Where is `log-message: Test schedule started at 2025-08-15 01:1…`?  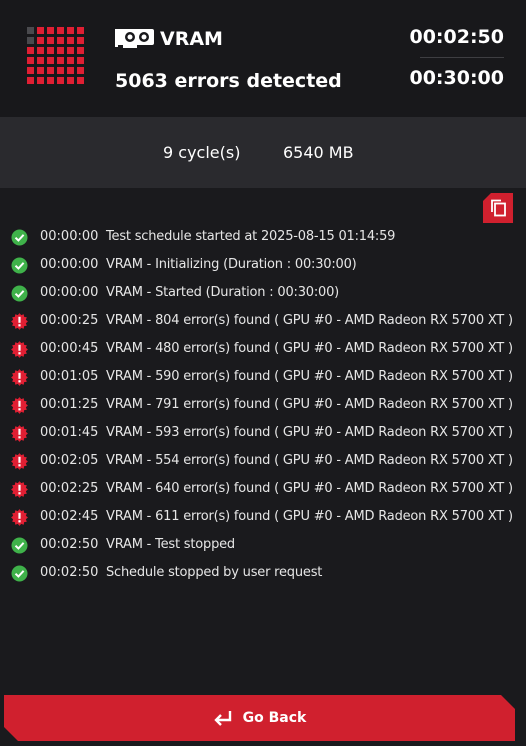
log-message: Test schedule started at 2025-08-15 01:1… is located at coordinates (251, 236).